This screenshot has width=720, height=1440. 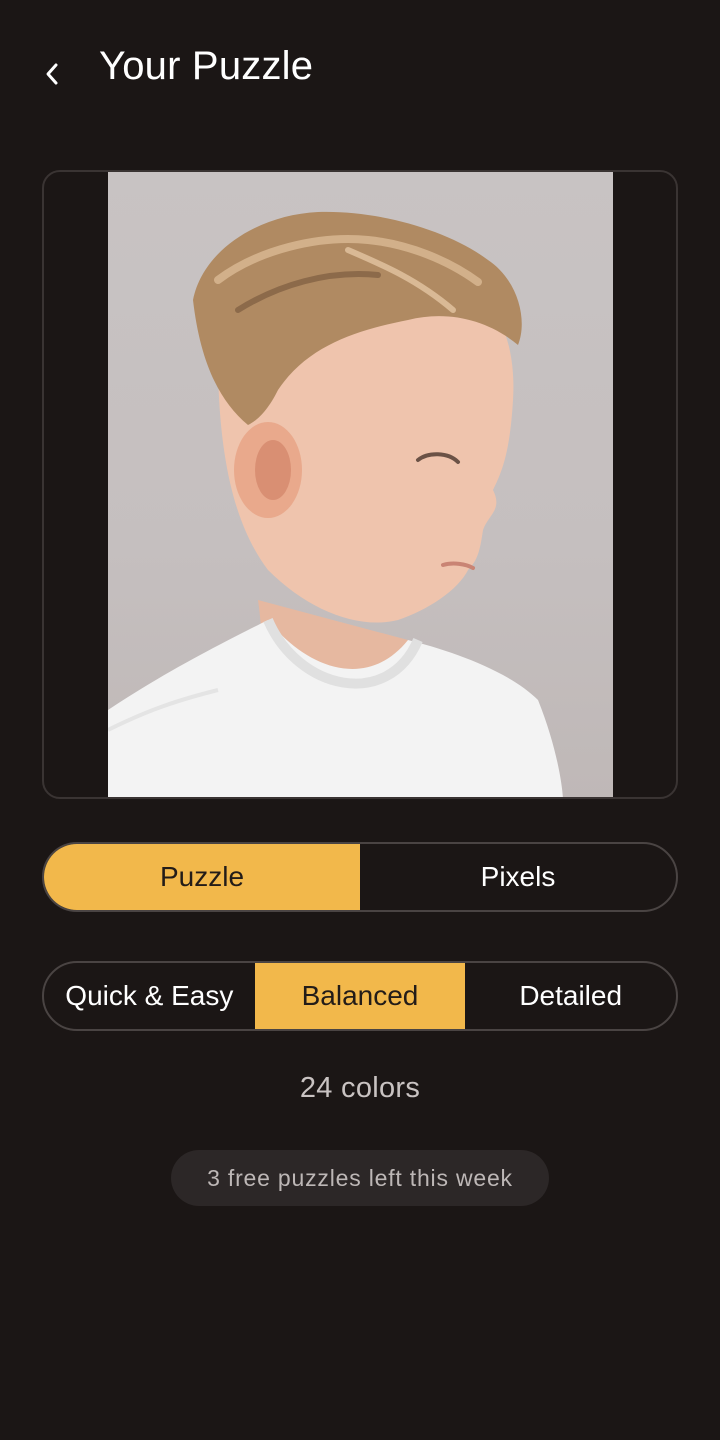 I want to click on free-puzzles-badge: 3 free puzzles left this week, so click(x=360, y=1178).